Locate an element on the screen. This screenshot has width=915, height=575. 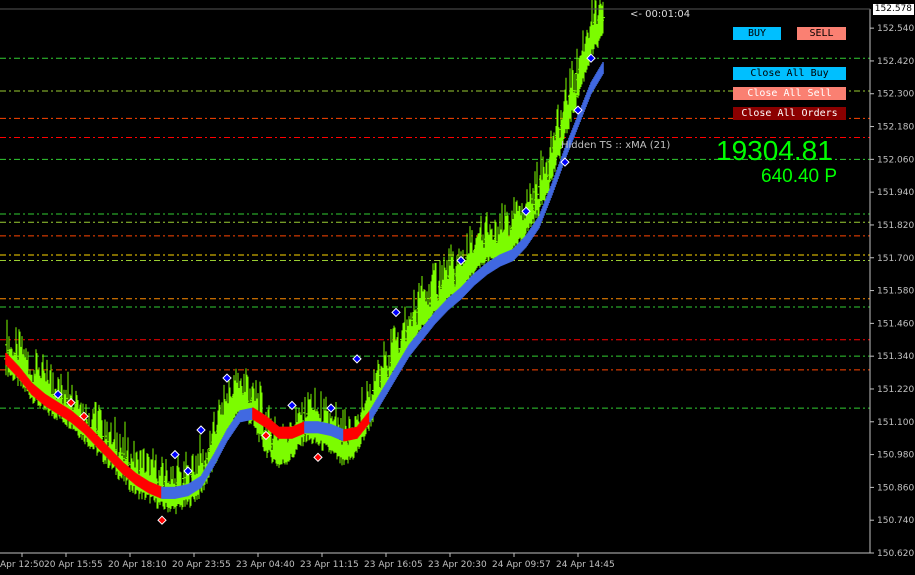
current-price-tag: 152.578 is located at coordinates (893, 9).